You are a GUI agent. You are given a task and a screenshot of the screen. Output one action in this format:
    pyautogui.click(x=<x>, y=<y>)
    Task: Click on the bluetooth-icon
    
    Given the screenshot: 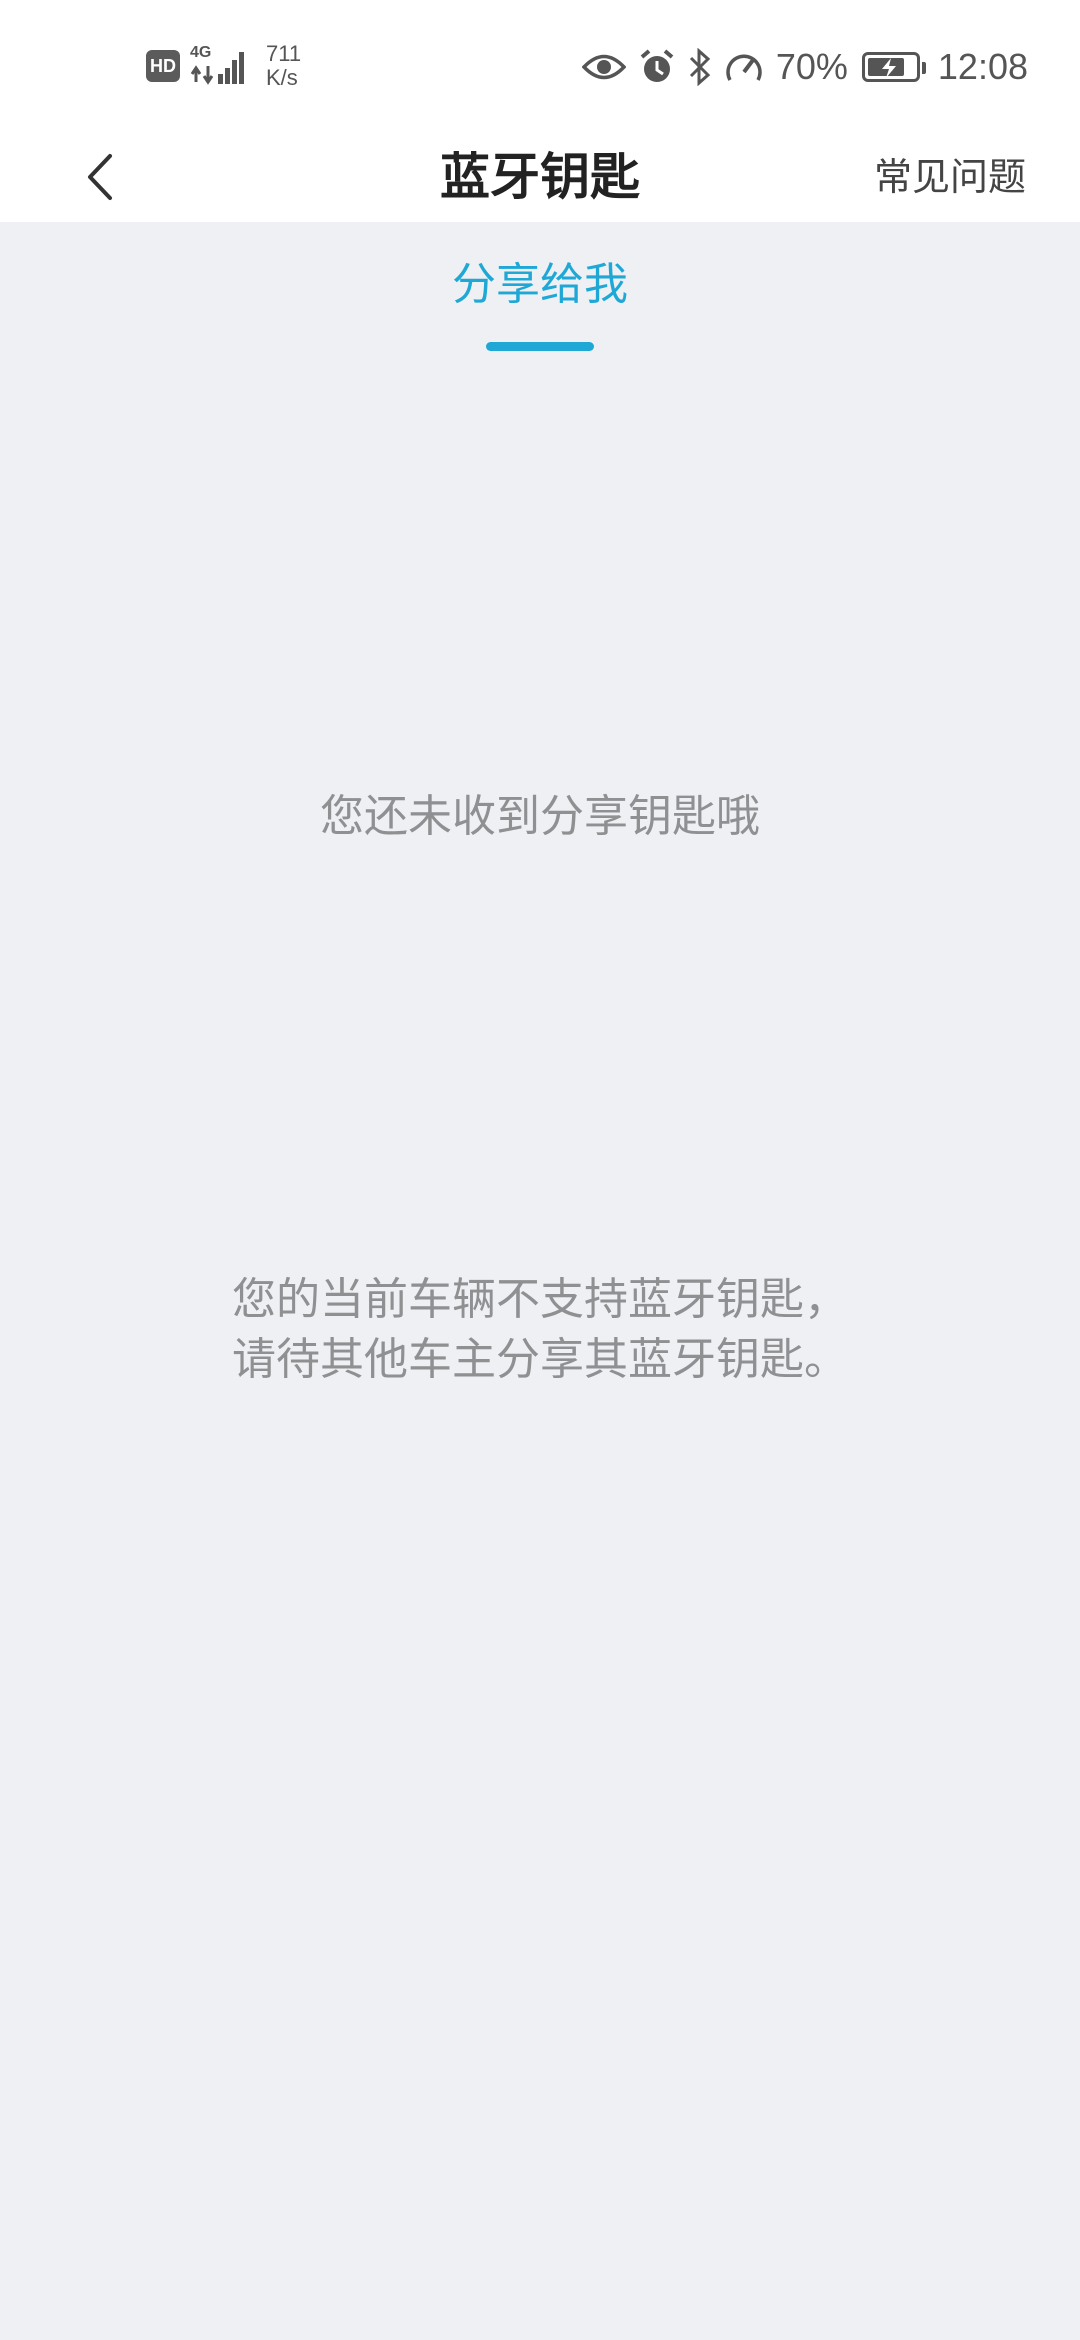 What is the action you would take?
    pyautogui.click(x=700, y=67)
    